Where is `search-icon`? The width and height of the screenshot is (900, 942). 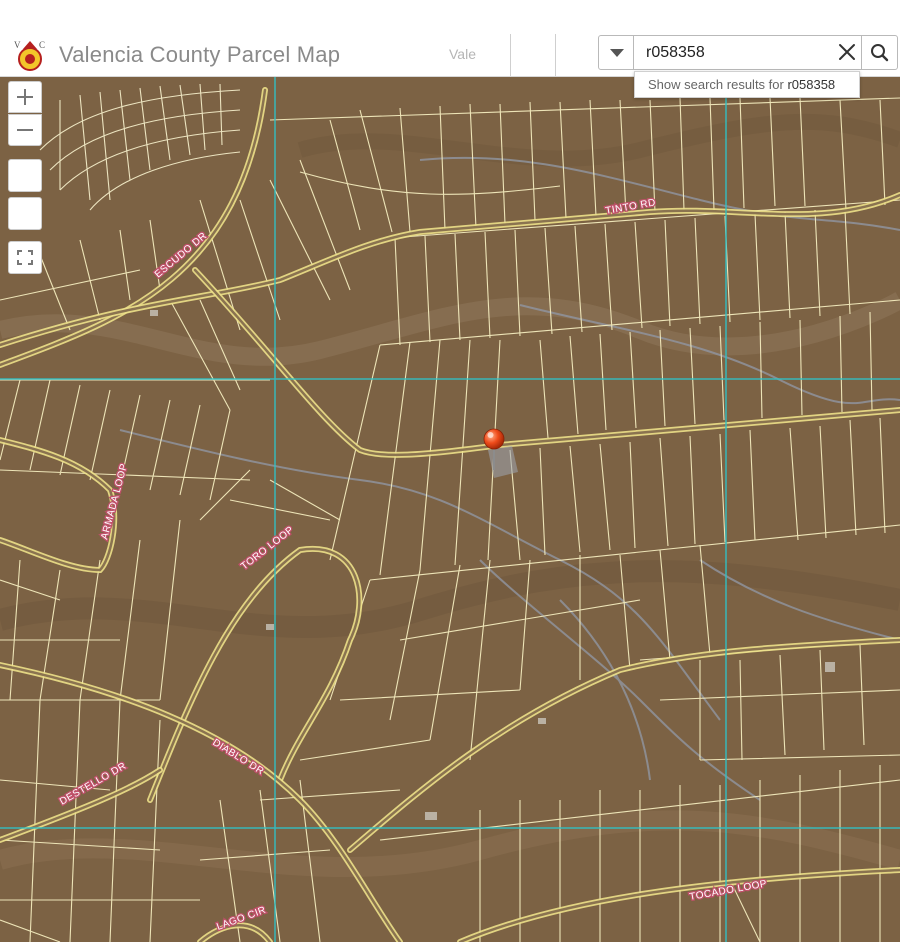 search-icon is located at coordinates (880, 53).